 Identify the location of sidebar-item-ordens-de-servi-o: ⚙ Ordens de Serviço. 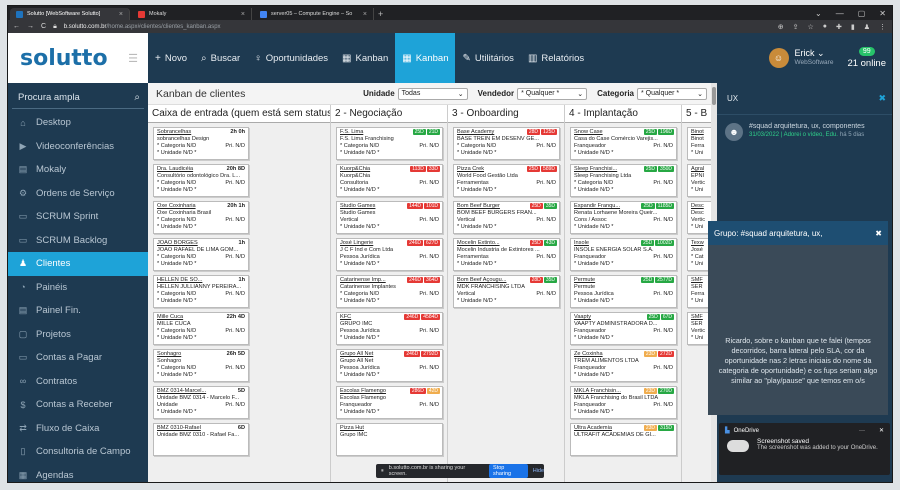
(78, 194).